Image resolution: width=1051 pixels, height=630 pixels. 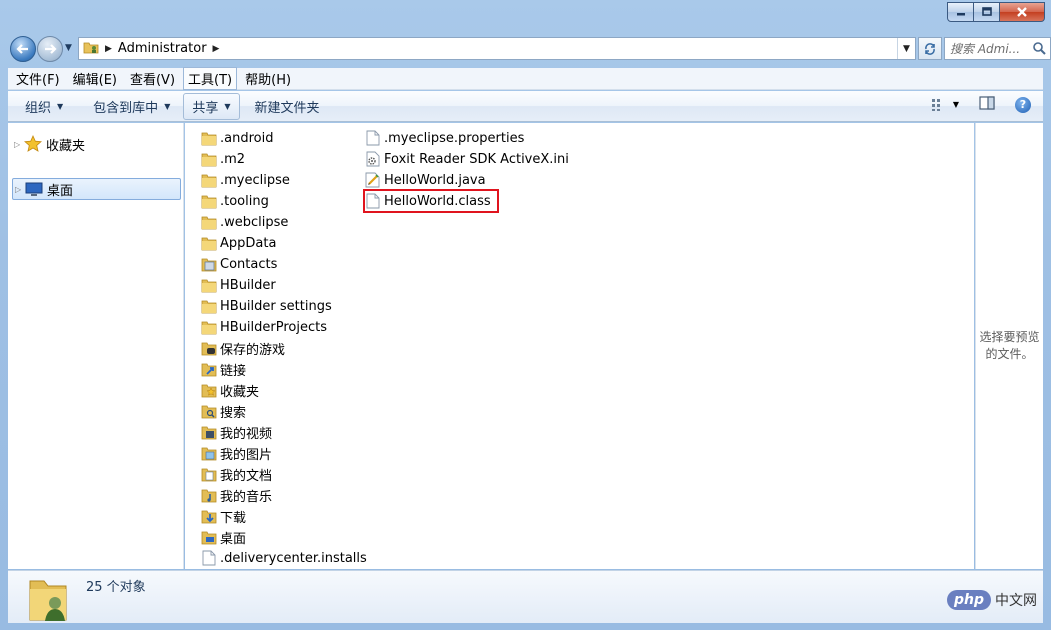 I want to click on file-item: Foxit Reader SDK ActiveX.ini, so click(x=467, y=159).